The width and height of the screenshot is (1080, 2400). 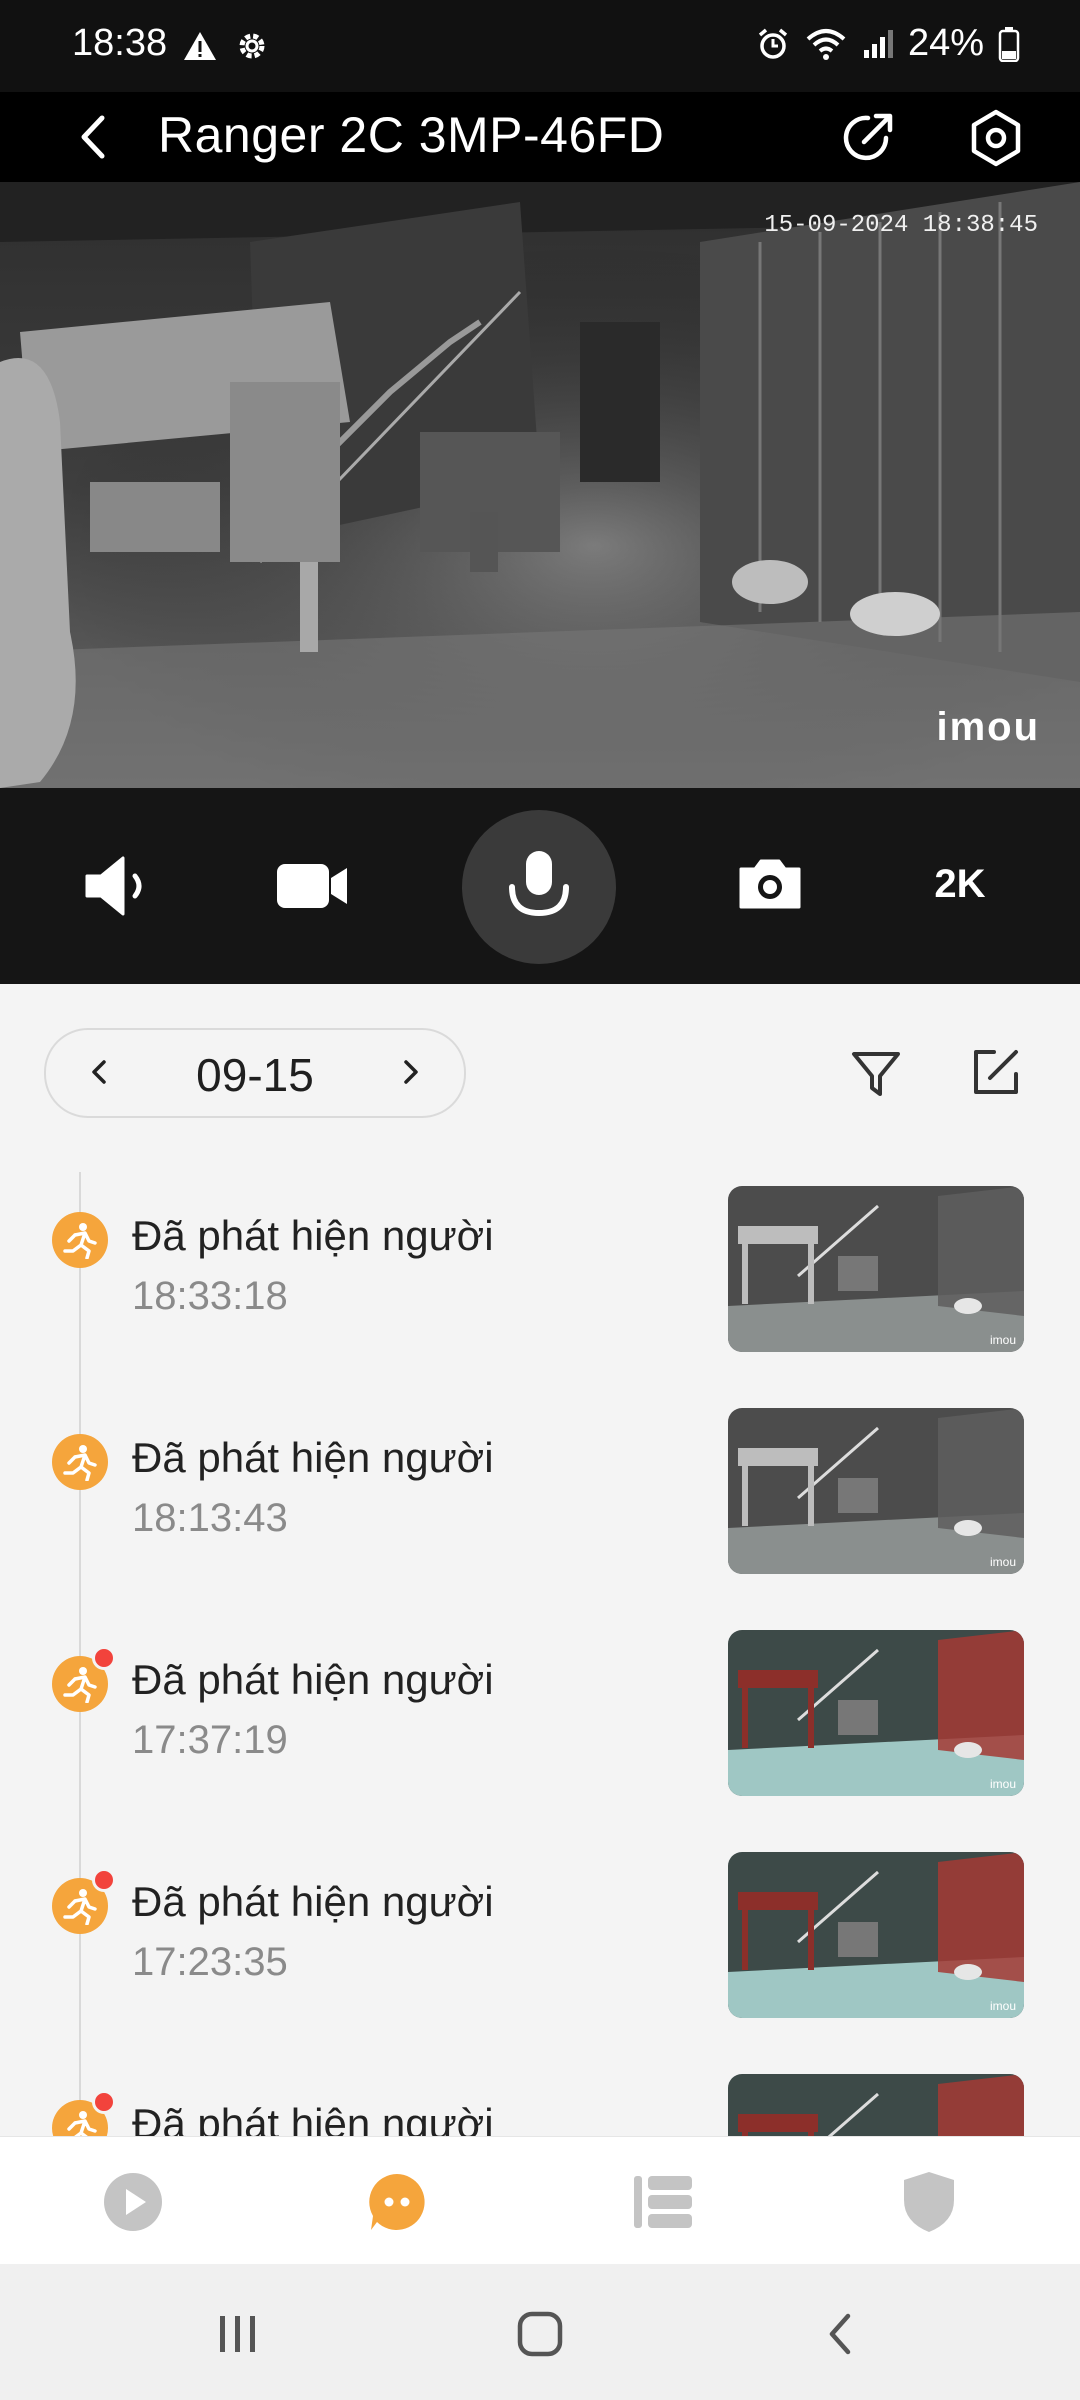 I want to click on app-bar: Ranger 2C 3MP-46FD, so click(x=540, y=137).